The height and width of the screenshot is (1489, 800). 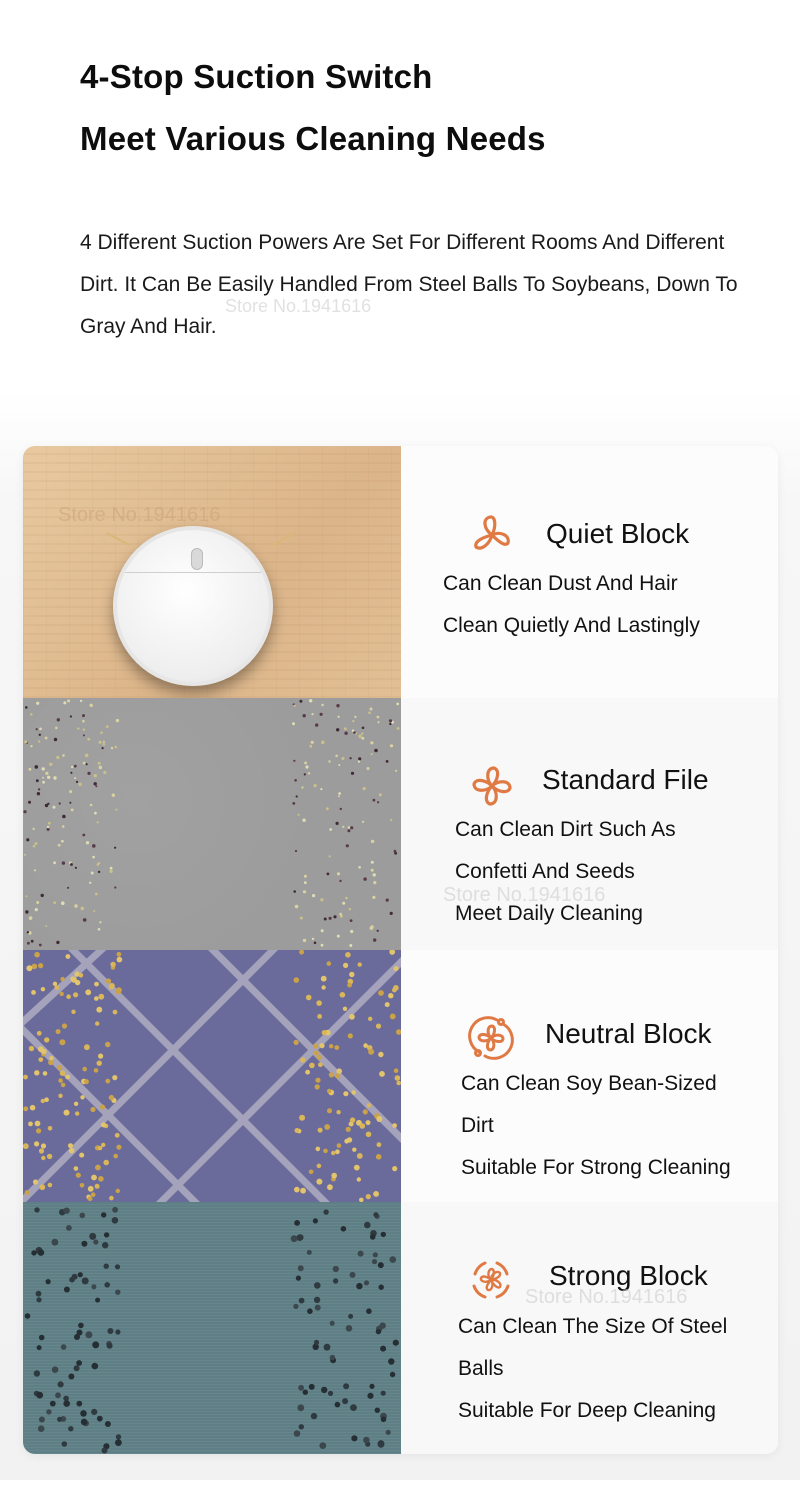 I want to click on mode-description-line: Confetti And Seeds, so click(x=545, y=871).